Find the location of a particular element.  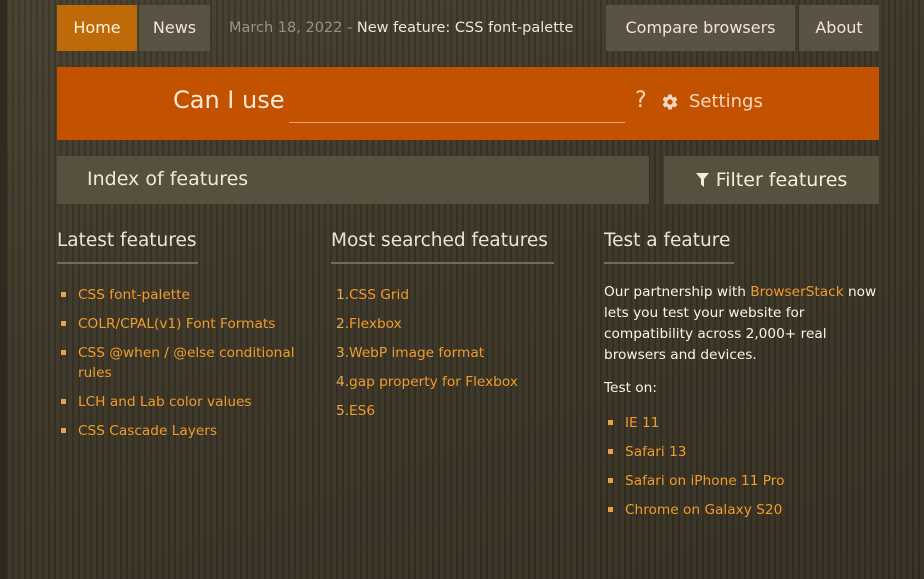

most-searched-title: Most searched features is located at coordinates (439, 240).